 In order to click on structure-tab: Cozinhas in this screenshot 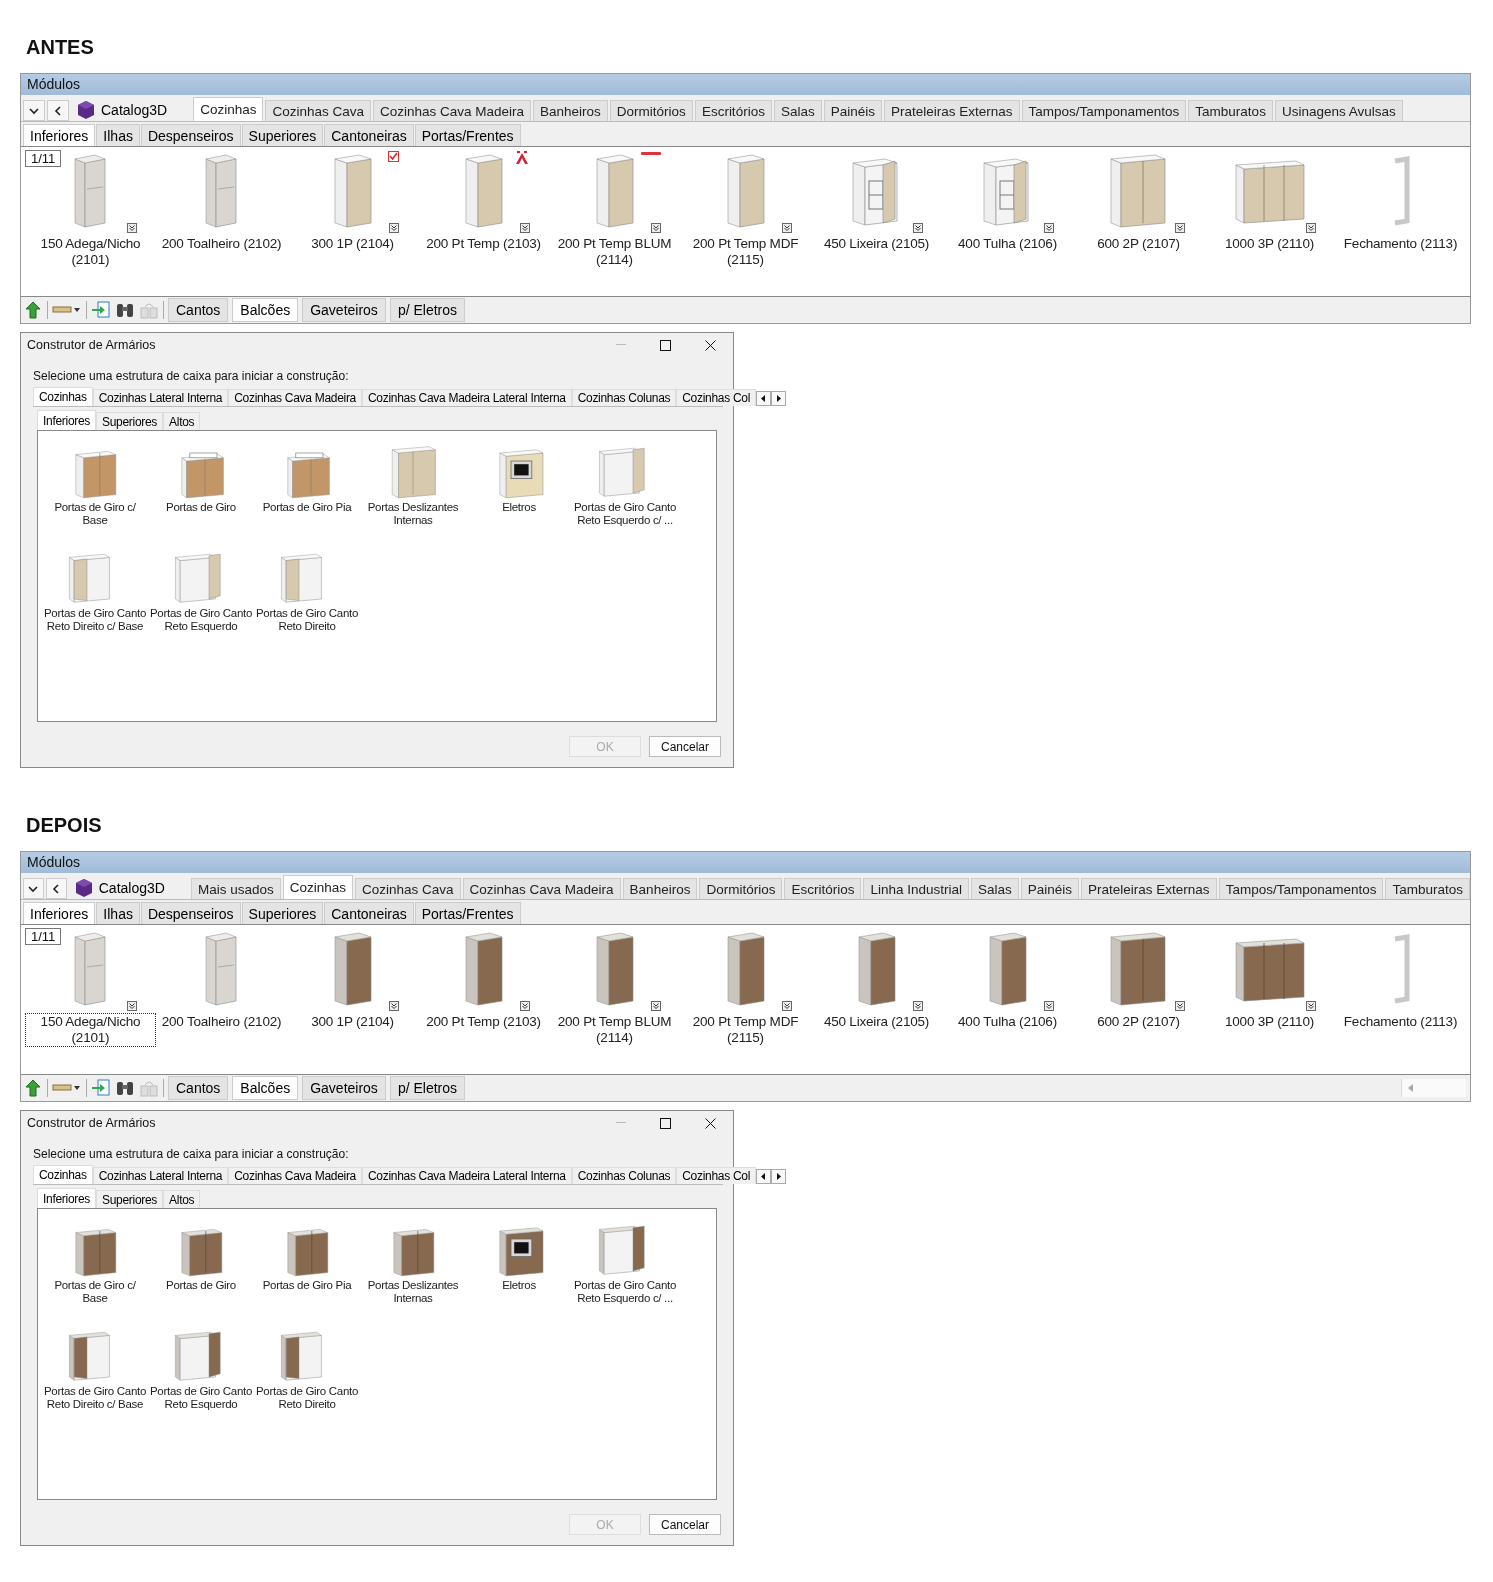, I will do `click(63, 396)`.